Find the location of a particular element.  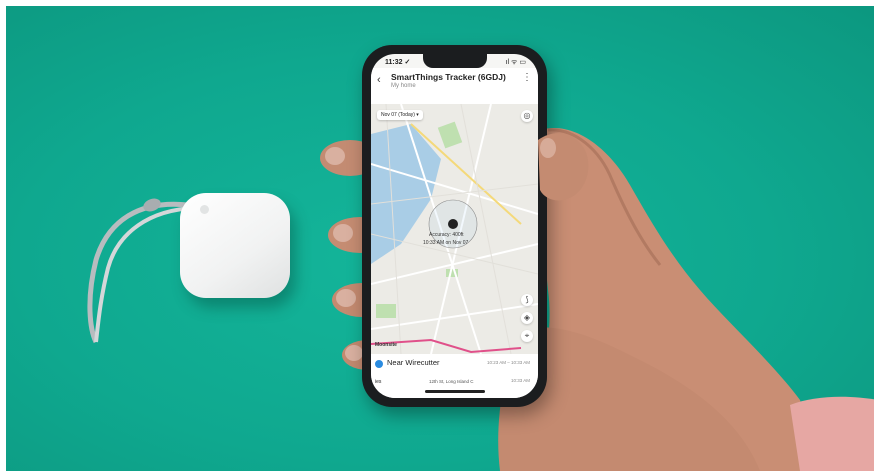

location-pin-icon is located at coordinates (379, 364).